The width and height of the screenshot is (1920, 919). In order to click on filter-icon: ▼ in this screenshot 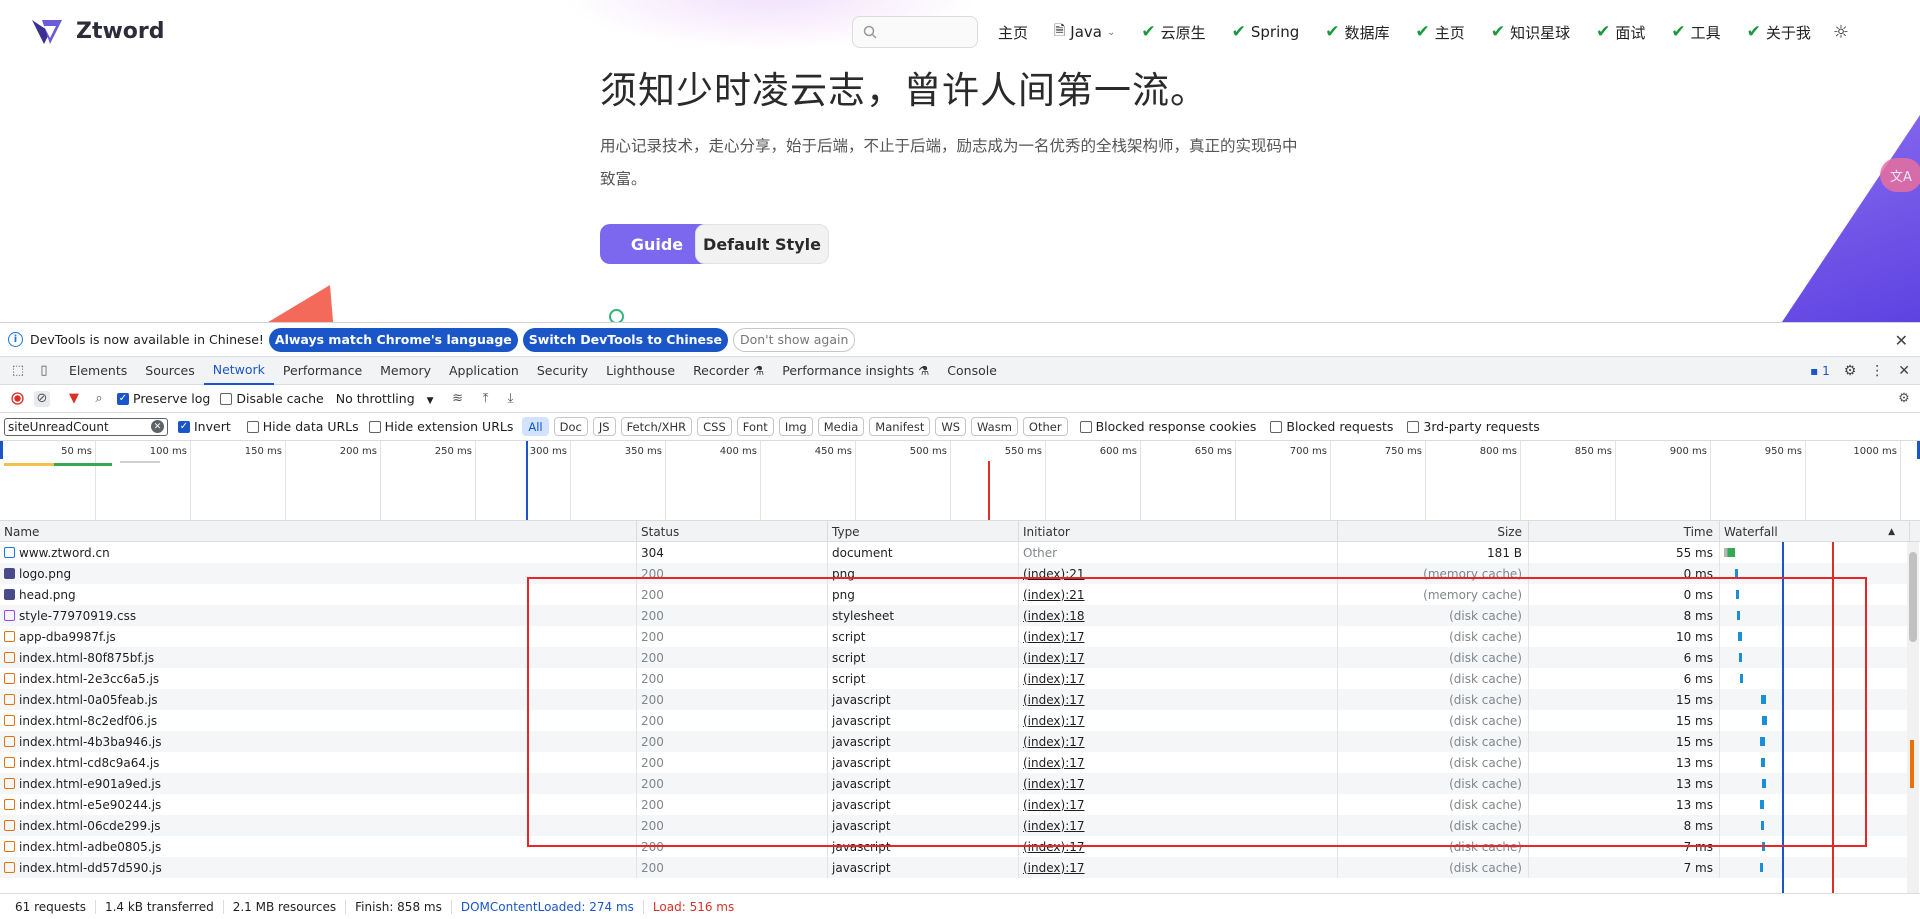, I will do `click(74, 399)`.